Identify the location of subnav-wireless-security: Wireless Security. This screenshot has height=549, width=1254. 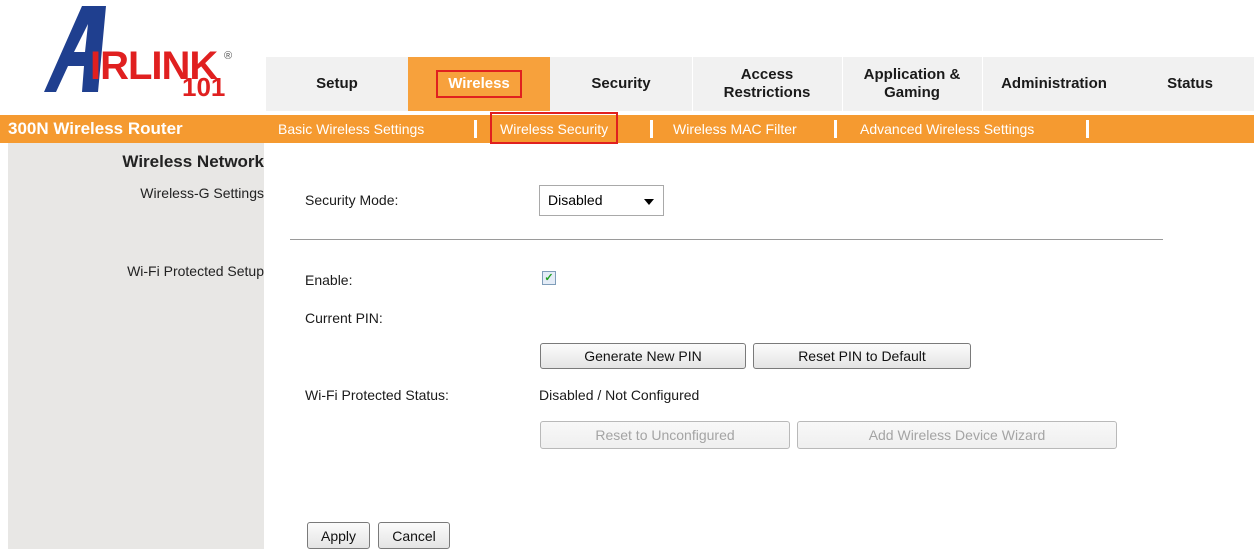
(554, 128).